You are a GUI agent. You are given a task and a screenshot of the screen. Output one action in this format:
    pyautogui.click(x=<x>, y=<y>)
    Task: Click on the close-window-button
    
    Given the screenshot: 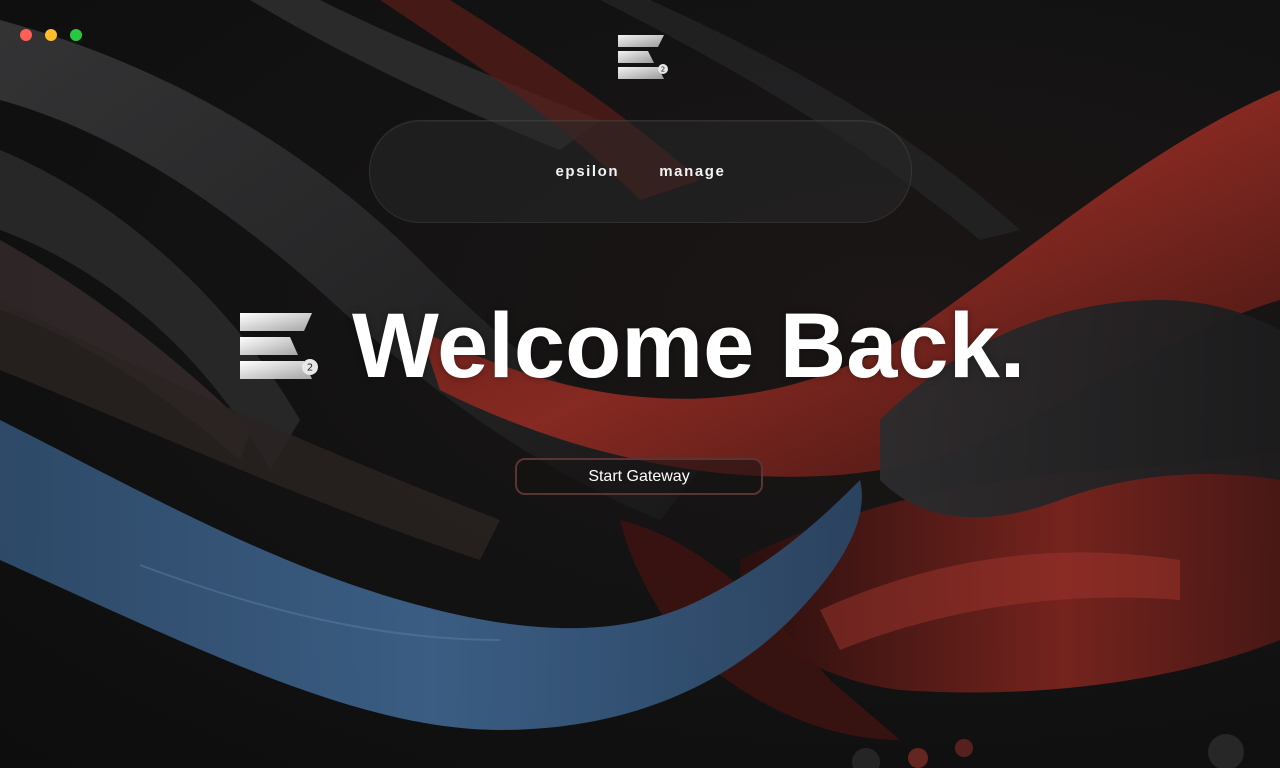 What is the action you would take?
    pyautogui.click(x=26, y=35)
    